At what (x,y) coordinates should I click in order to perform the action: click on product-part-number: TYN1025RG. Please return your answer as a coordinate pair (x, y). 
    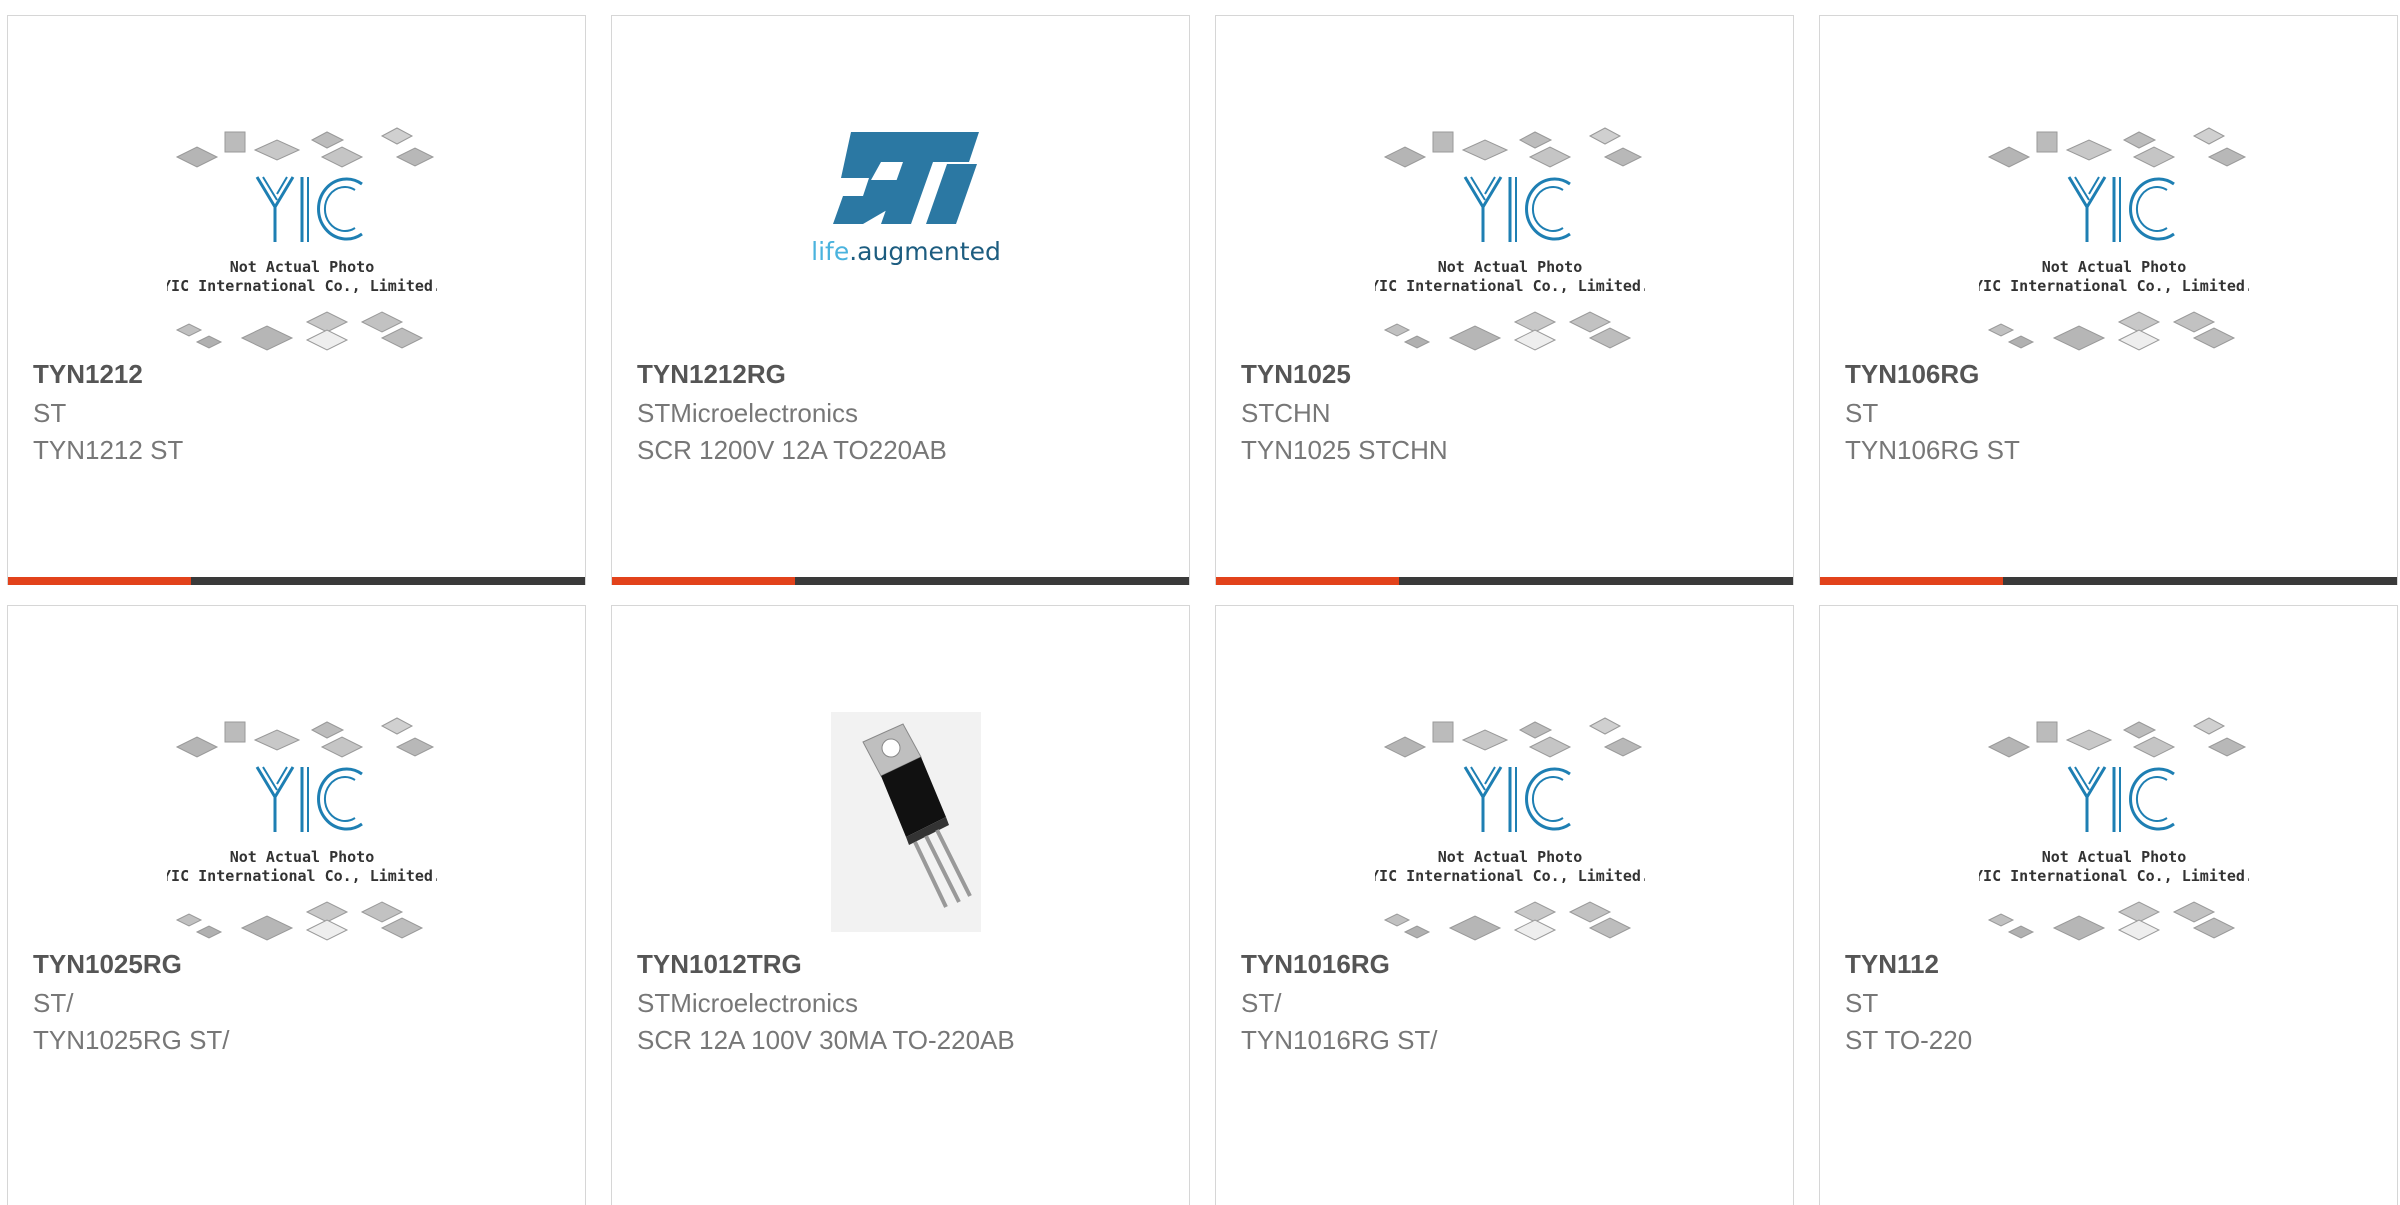
    Looking at the image, I should click on (107, 964).